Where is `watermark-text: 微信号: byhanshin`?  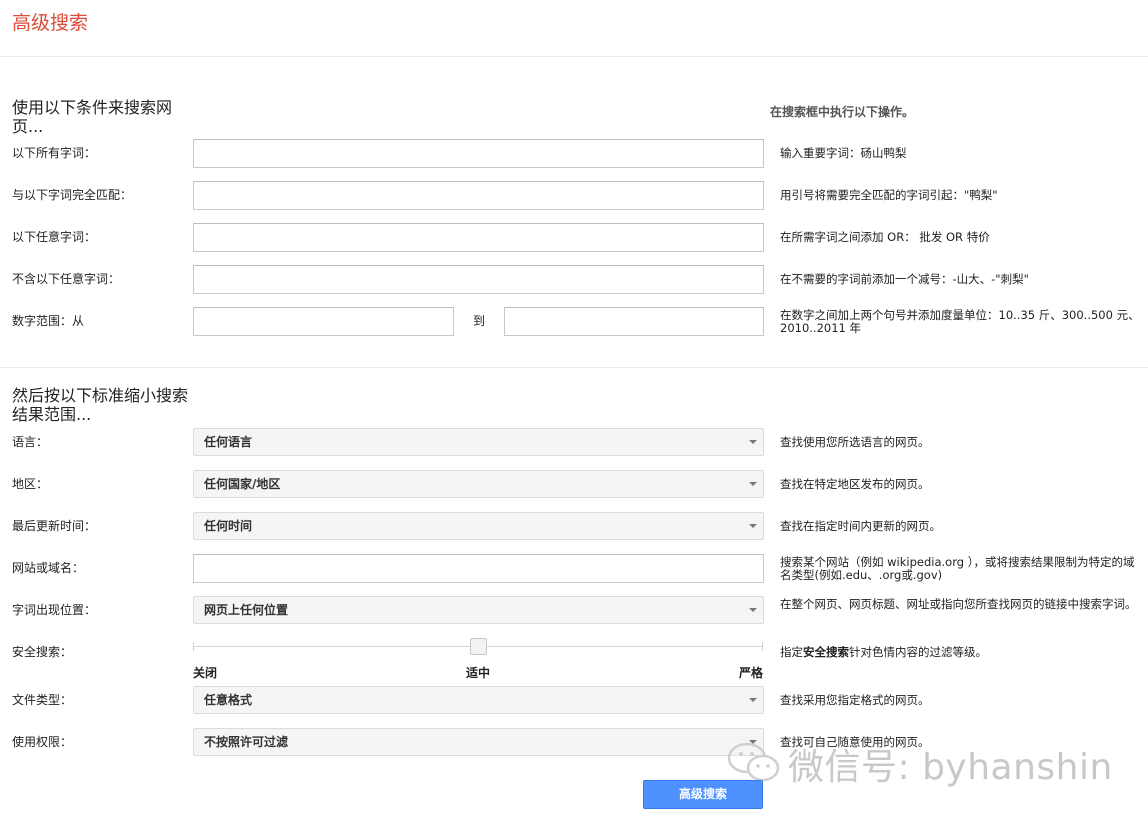 watermark-text: 微信号: byhanshin is located at coordinates (950, 767).